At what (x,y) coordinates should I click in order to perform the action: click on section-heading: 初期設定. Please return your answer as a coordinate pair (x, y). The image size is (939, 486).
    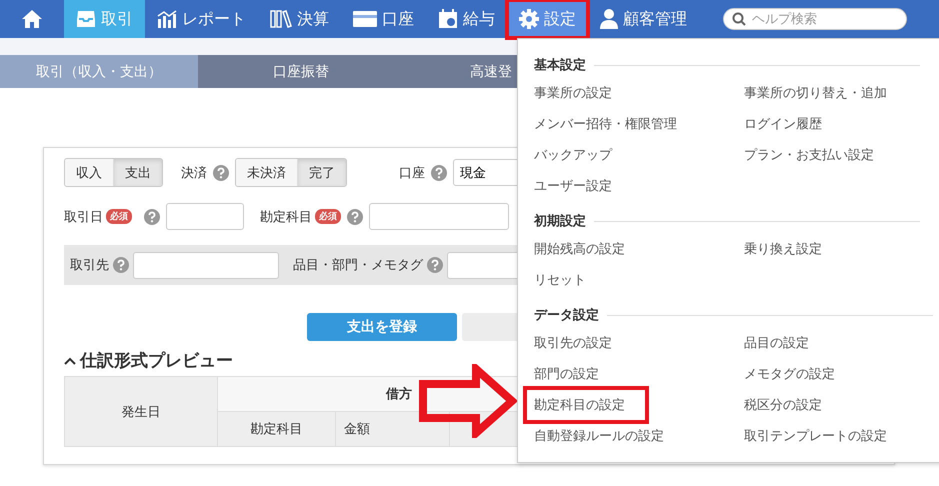
    Looking at the image, I should click on (560, 221).